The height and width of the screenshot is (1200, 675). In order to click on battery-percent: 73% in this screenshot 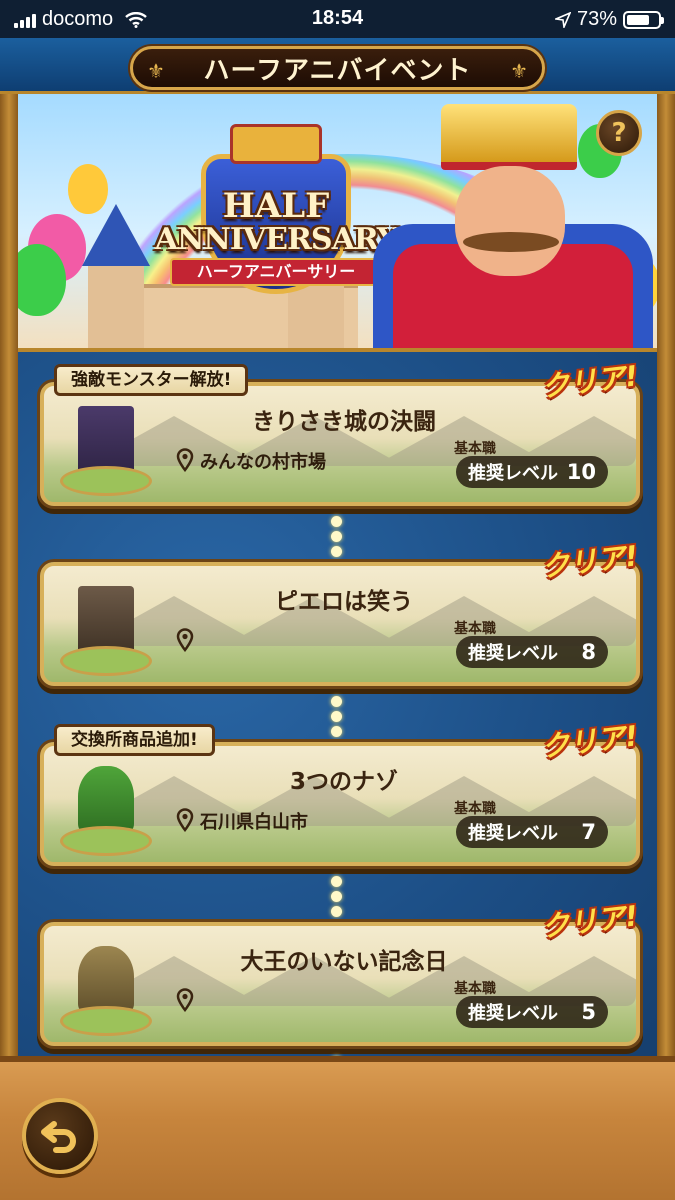, I will do `click(596, 19)`.